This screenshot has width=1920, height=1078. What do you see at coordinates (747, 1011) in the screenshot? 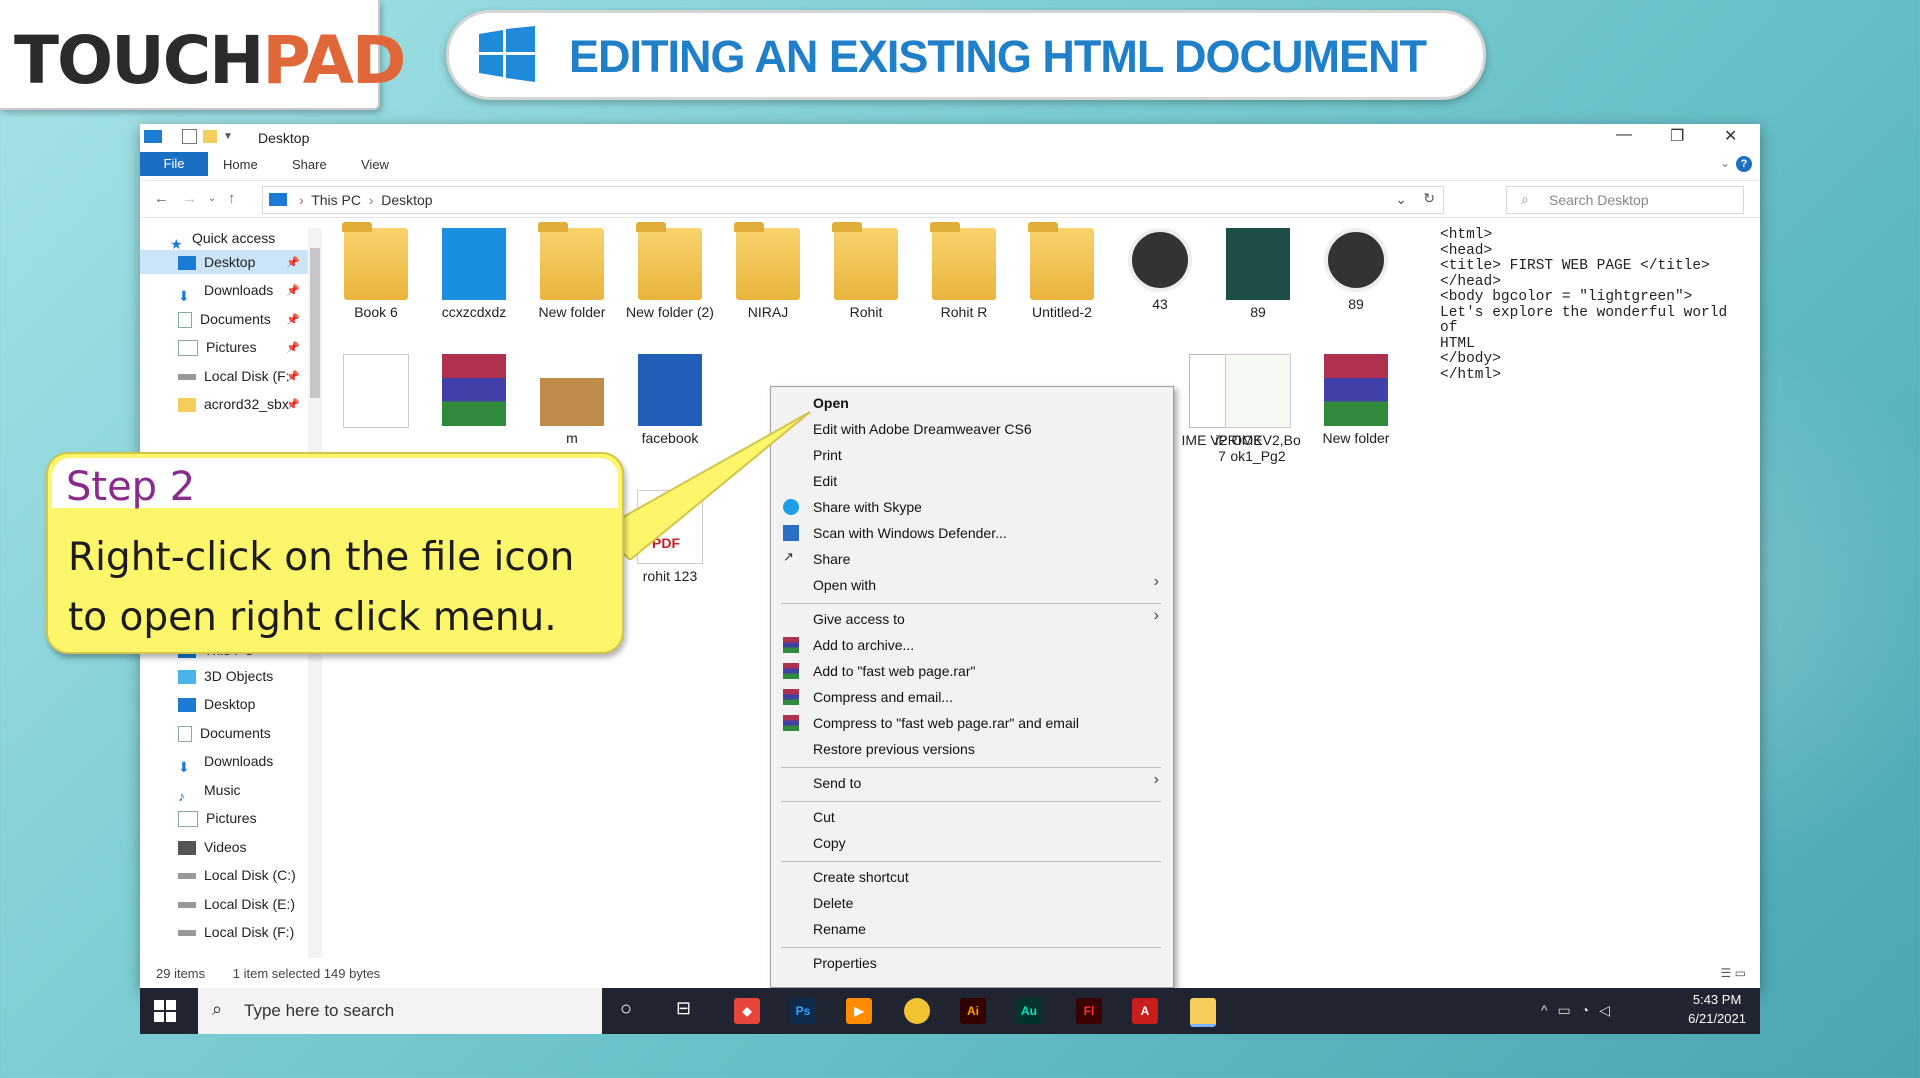
I see `anydesk-icon: ◆` at bounding box center [747, 1011].